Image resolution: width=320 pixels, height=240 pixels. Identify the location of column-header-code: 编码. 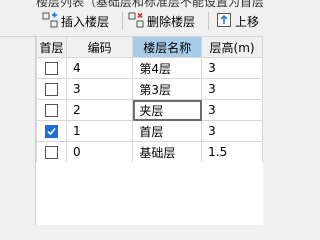
(99, 47).